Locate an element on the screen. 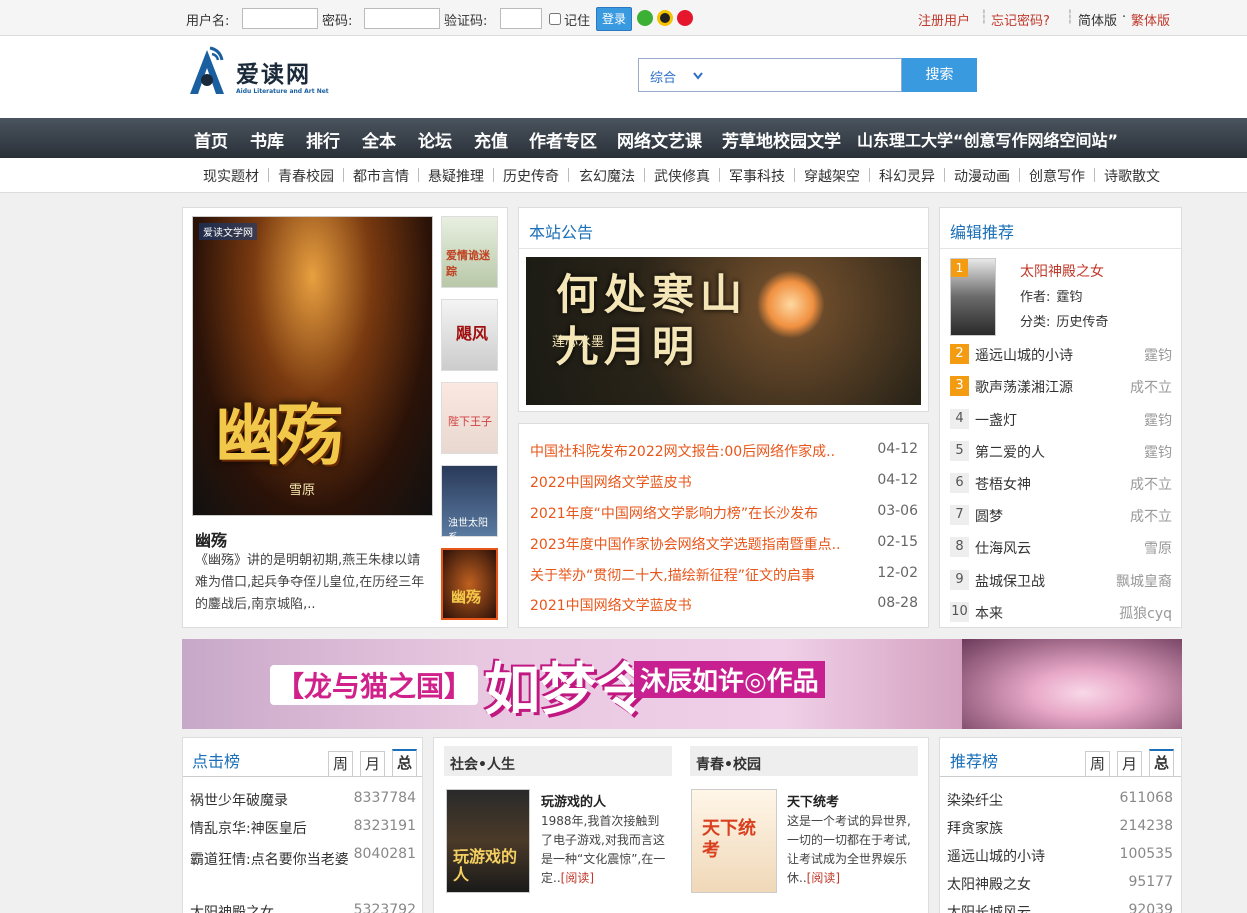 The image size is (1247, 913). qq-icon is located at coordinates (665, 18).